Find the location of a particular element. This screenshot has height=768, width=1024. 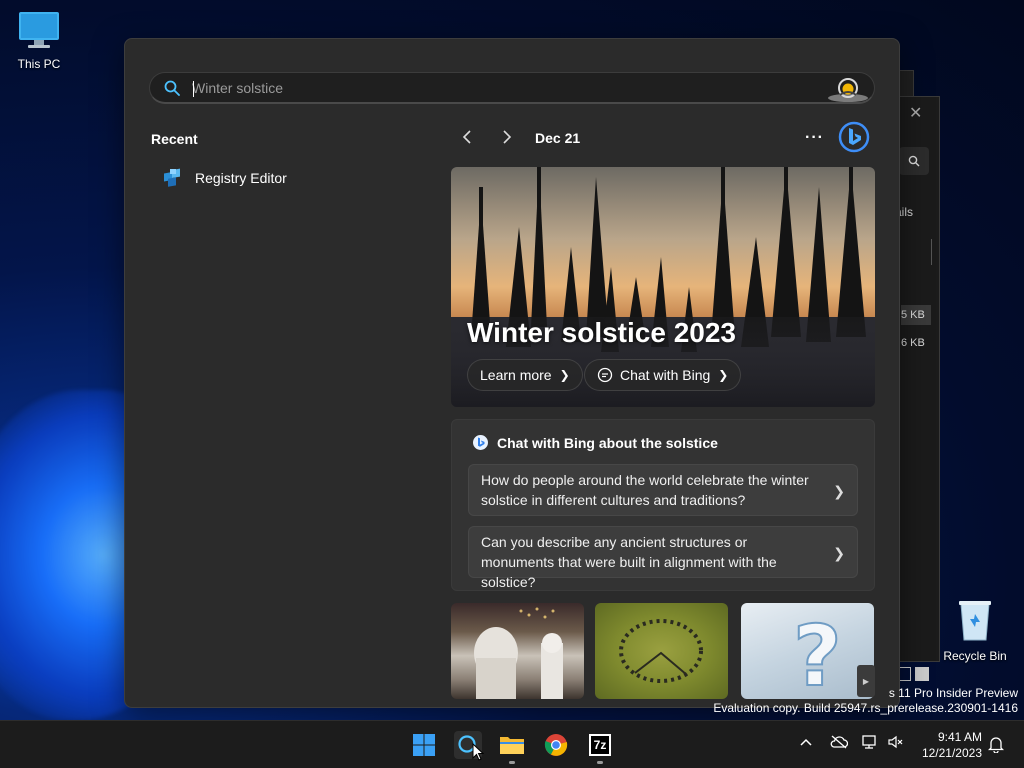

network-icon is located at coordinates (869, 742).